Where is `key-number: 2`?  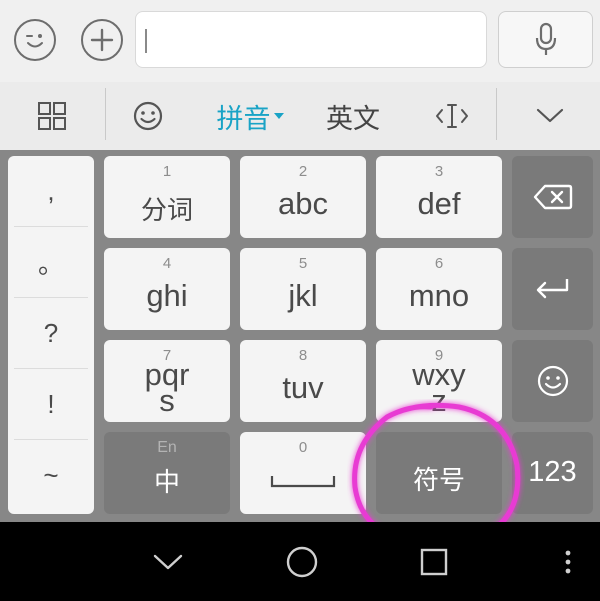
key-number: 2 is located at coordinates (303, 171).